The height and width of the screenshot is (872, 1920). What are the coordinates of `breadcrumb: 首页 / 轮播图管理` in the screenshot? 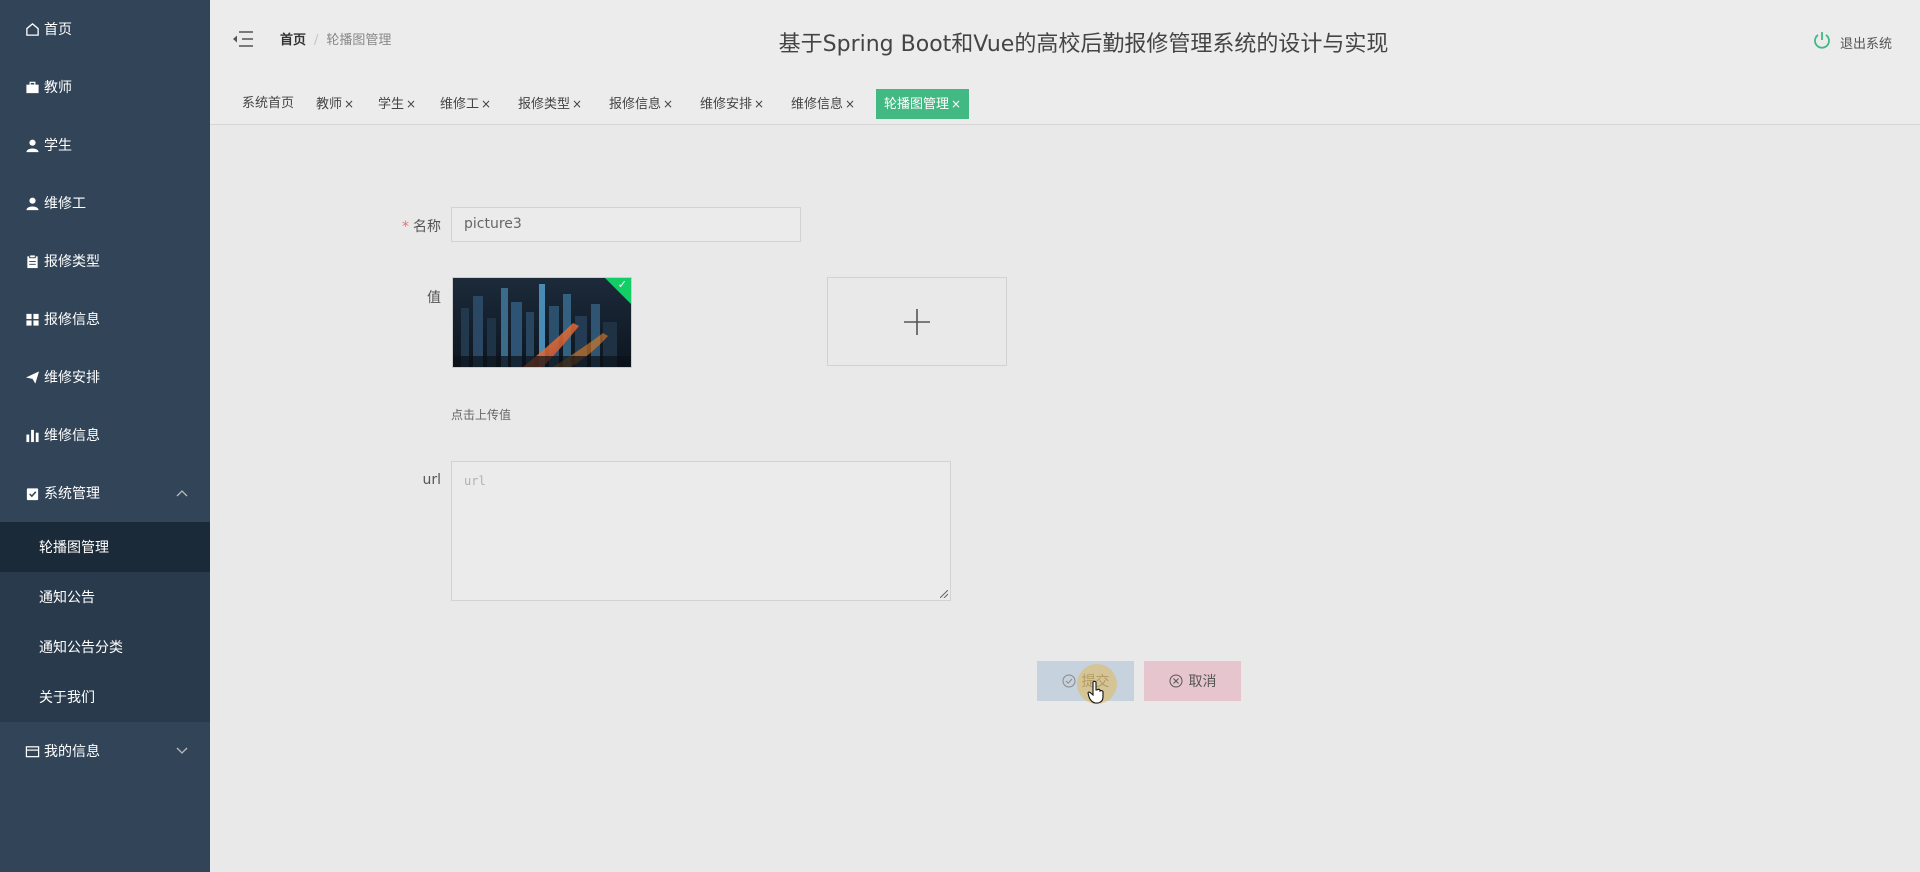 It's located at (335, 38).